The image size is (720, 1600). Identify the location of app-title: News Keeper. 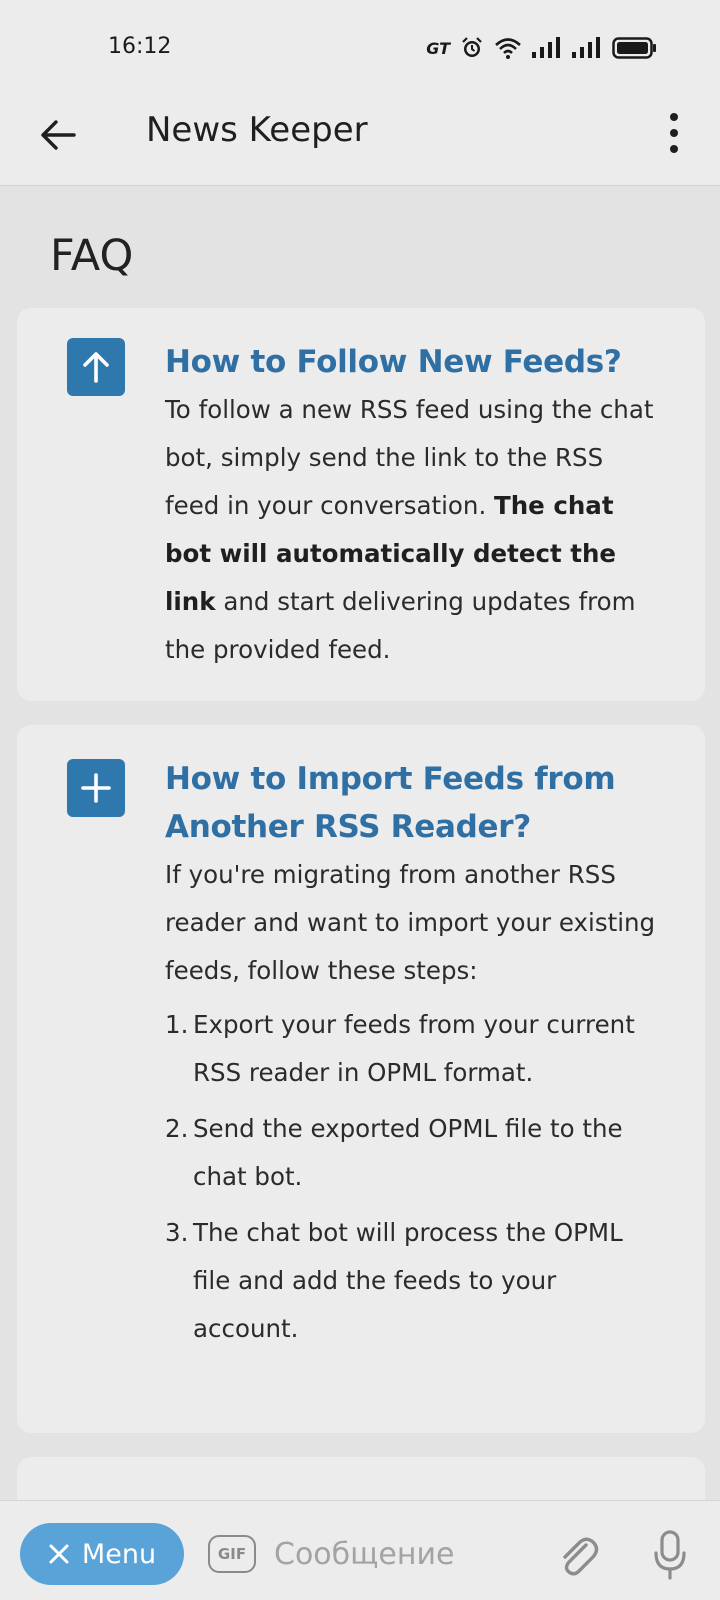
(257, 130).